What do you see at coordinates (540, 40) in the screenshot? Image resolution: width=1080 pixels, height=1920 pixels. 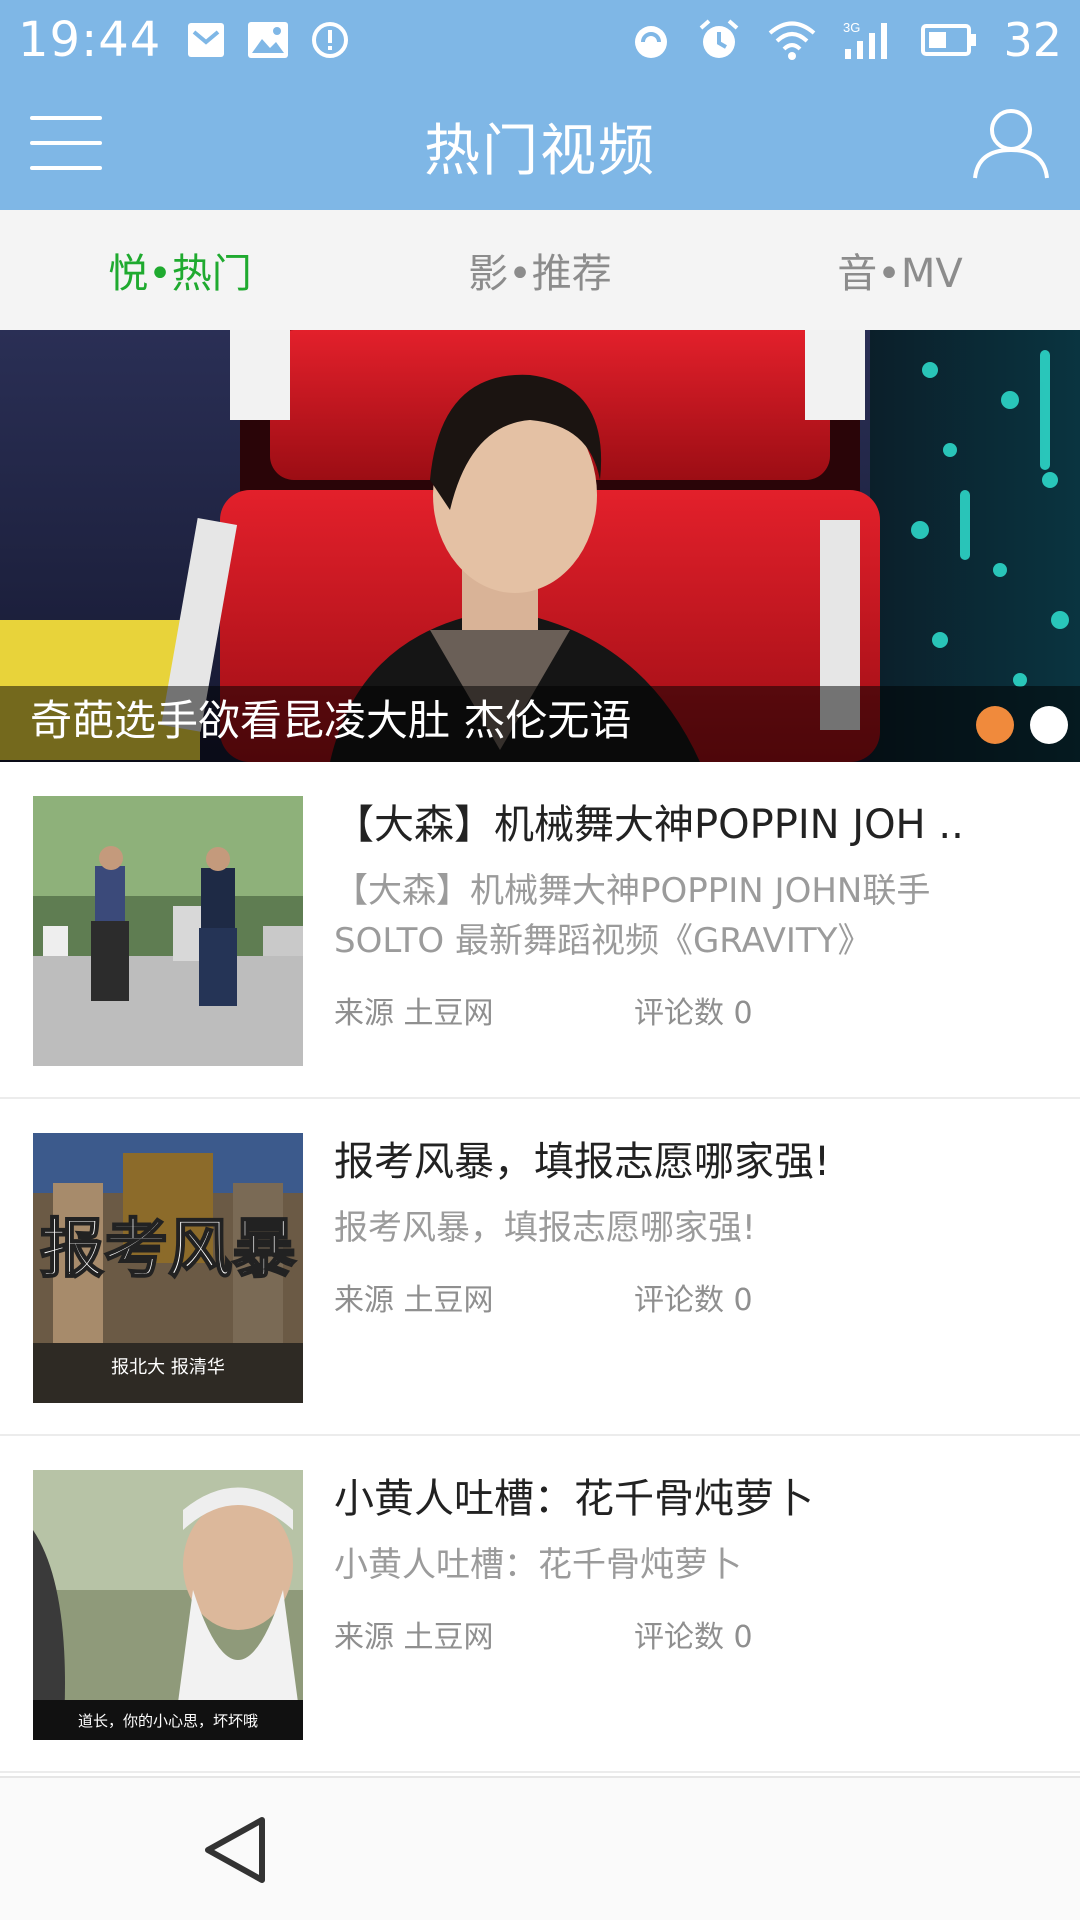 I see `status-bar: 19:44 3G 32` at bounding box center [540, 40].